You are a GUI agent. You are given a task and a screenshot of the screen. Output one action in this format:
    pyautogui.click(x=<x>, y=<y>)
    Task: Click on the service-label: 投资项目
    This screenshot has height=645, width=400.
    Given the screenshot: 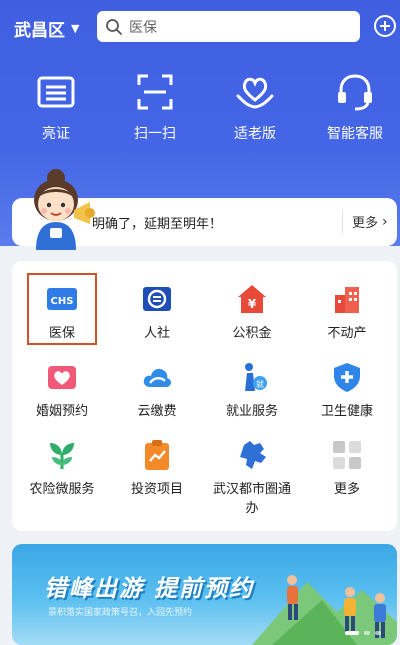 What is the action you would take?
    pyautogui.click(x=156, y=489)
    